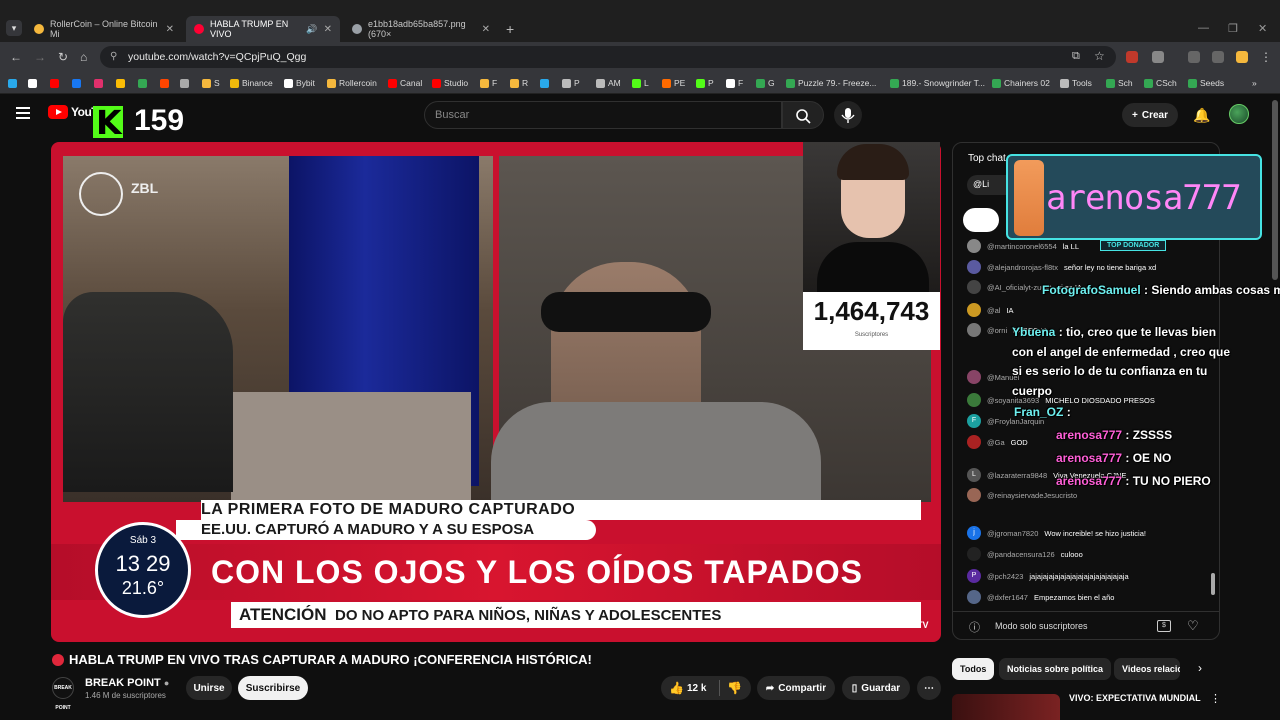  What do you see at coordinates (1119, 83) in the screenshot?
I see `bookmark-item: Sch` at bounding box center [1119, 83].